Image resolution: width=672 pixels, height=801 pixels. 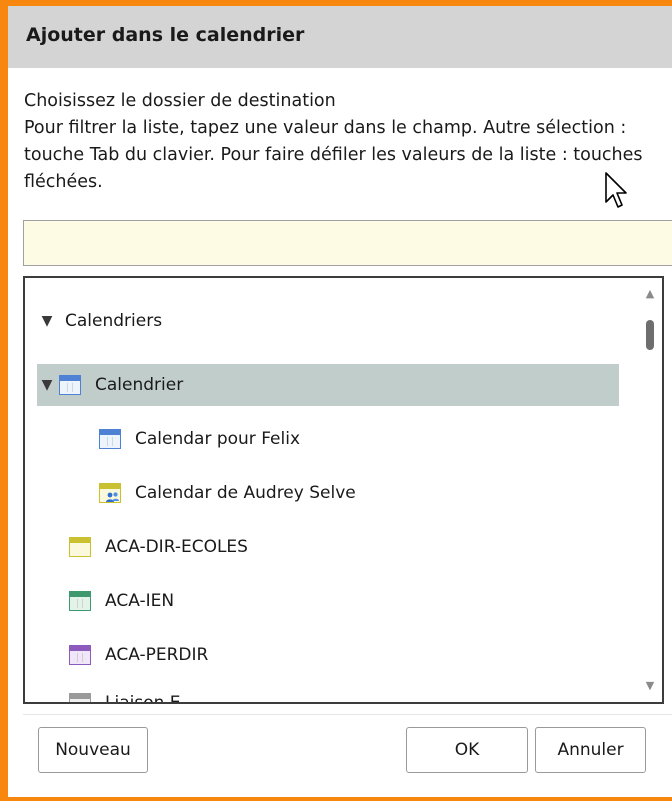 What do you see at coordinates (93, 750) in the screenshot?
I see `new-button: Nouveau` at bounding box center [93, 750].